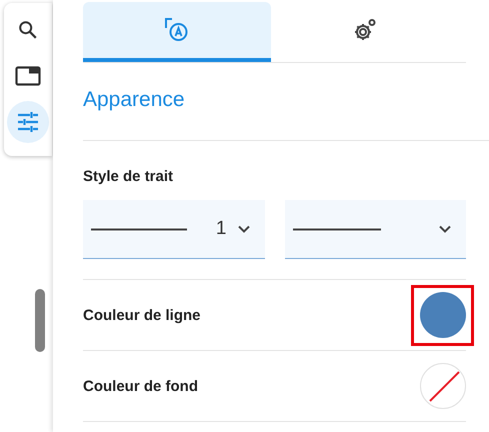 Image resolution: width=489 pixels, height=432 pixels. I want to click on color-swatch, so click(443, 315).